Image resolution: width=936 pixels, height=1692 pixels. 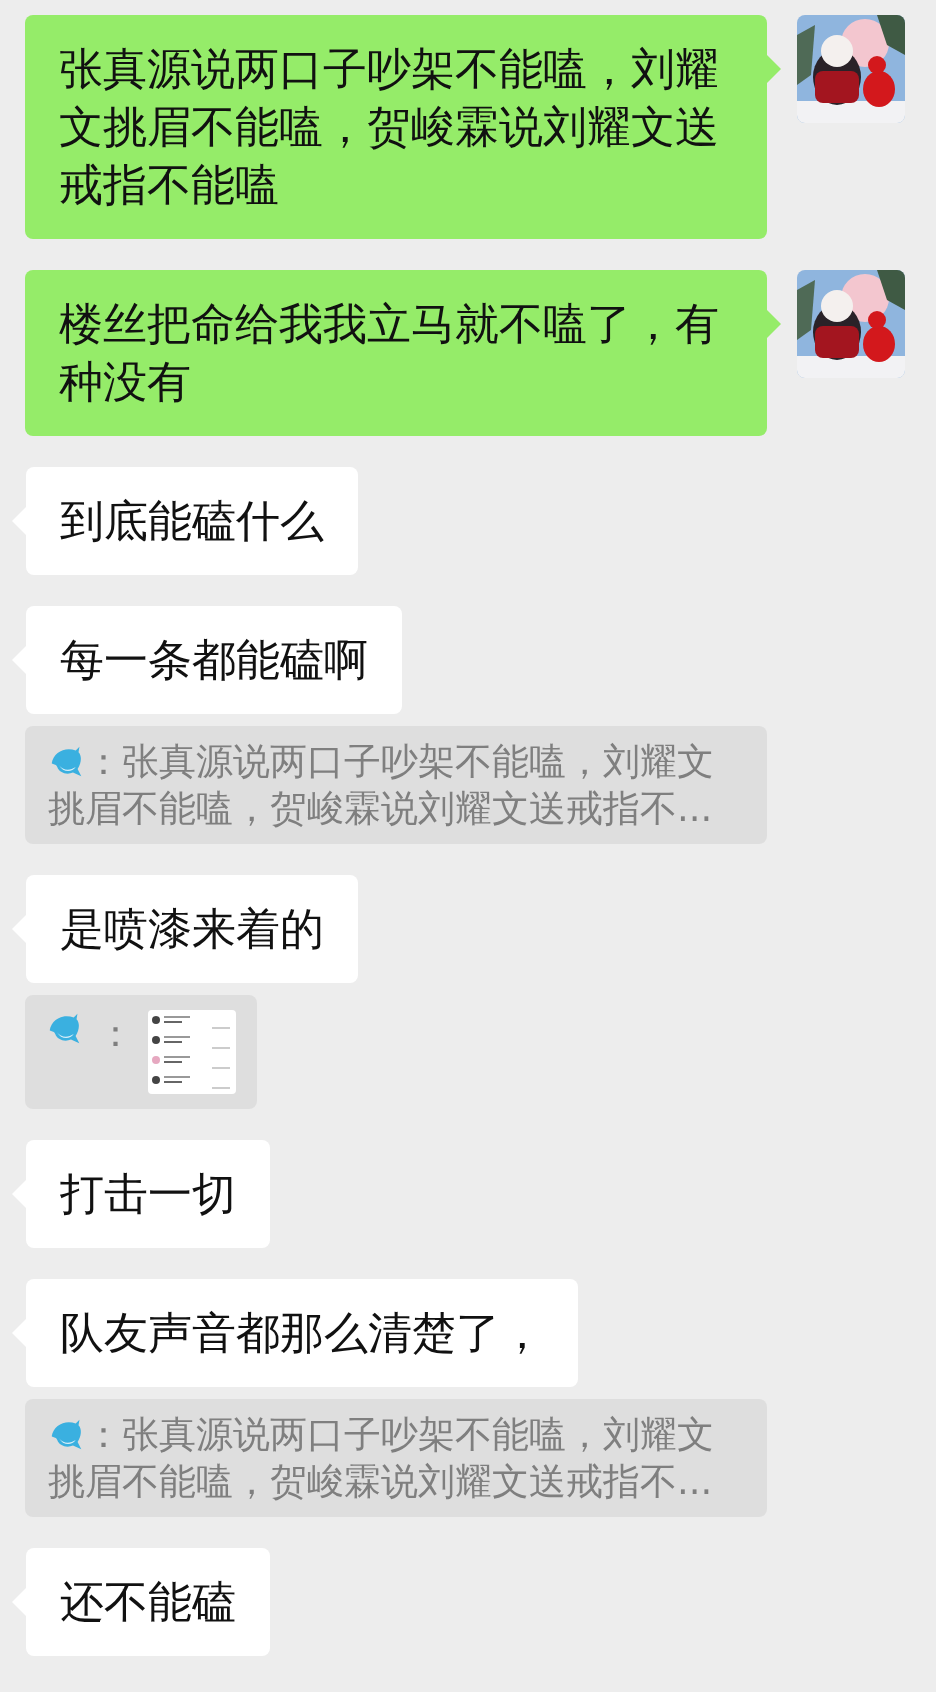 What do you see at coordinates (148, 1194) in the screenshot?
I see `received-message-bubble: 打击一切` at bounding box center [148, 1194].